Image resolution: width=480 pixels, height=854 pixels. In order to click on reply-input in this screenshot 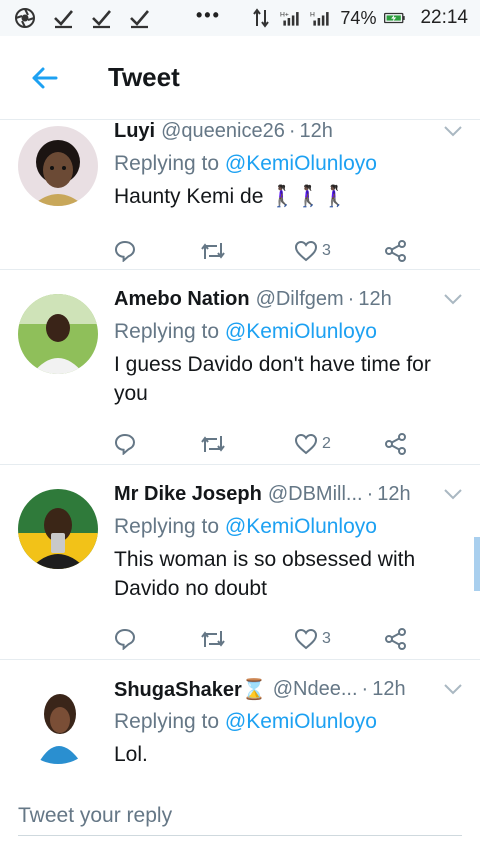, I will do `click(240, 816)`.